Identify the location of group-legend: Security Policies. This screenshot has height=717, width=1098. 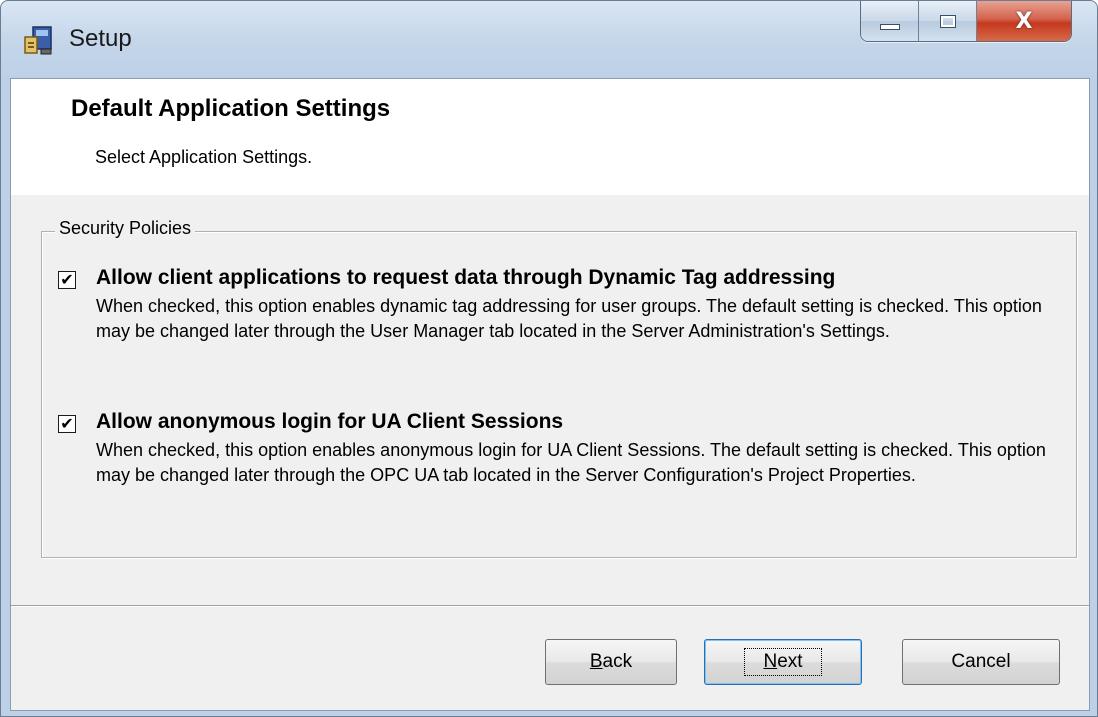
(125, 228).